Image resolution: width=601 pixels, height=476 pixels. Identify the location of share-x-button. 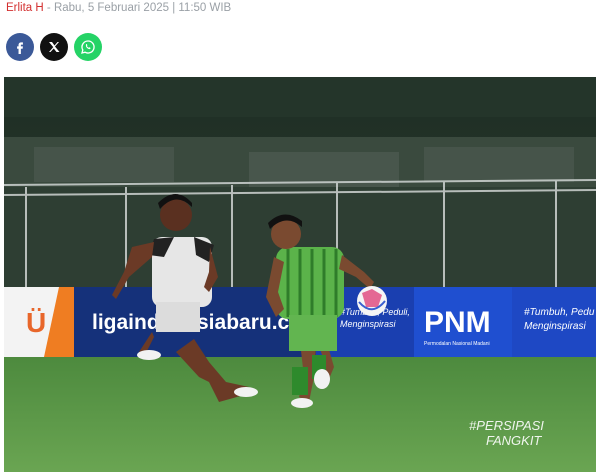
(54, 47).